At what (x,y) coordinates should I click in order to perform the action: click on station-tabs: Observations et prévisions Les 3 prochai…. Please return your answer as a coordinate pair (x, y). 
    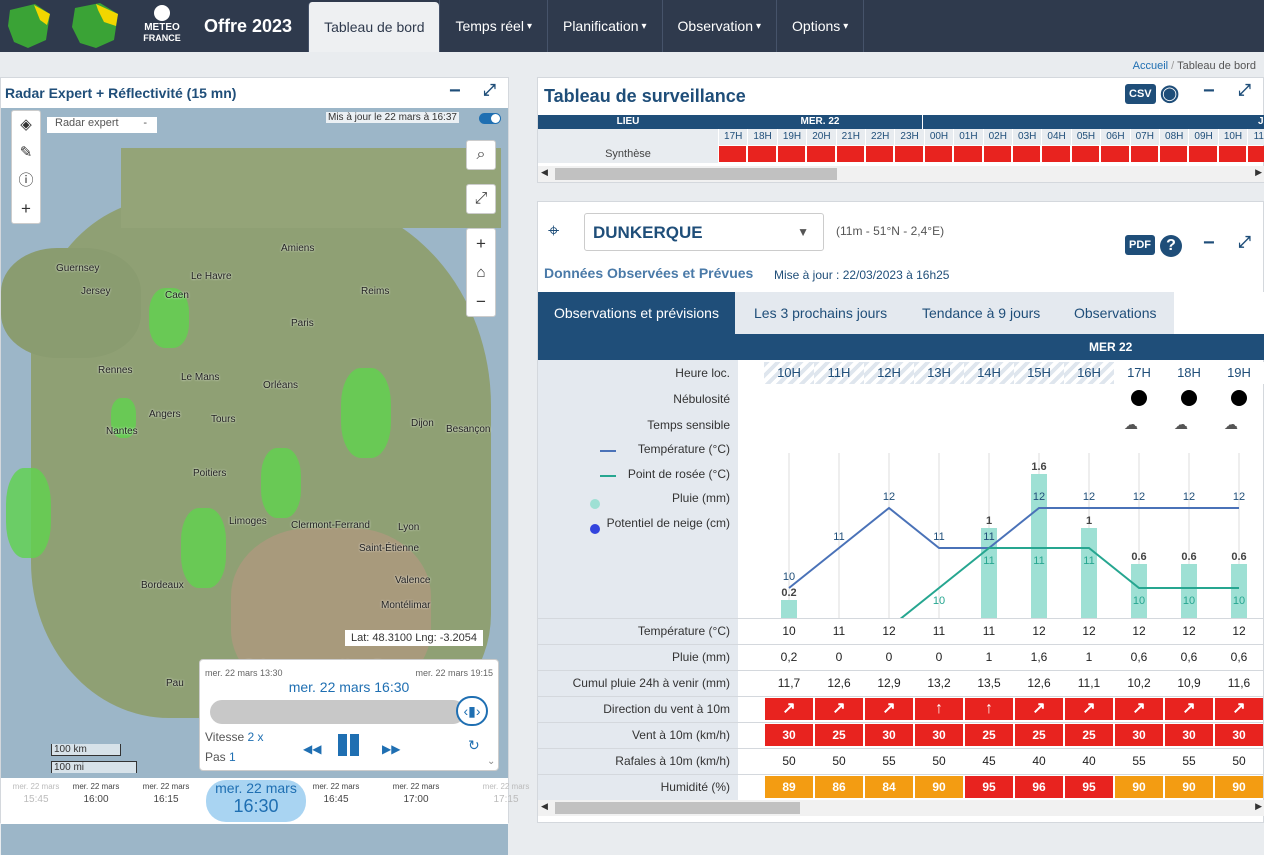
    Looking at the image, I should click on (901, 313).